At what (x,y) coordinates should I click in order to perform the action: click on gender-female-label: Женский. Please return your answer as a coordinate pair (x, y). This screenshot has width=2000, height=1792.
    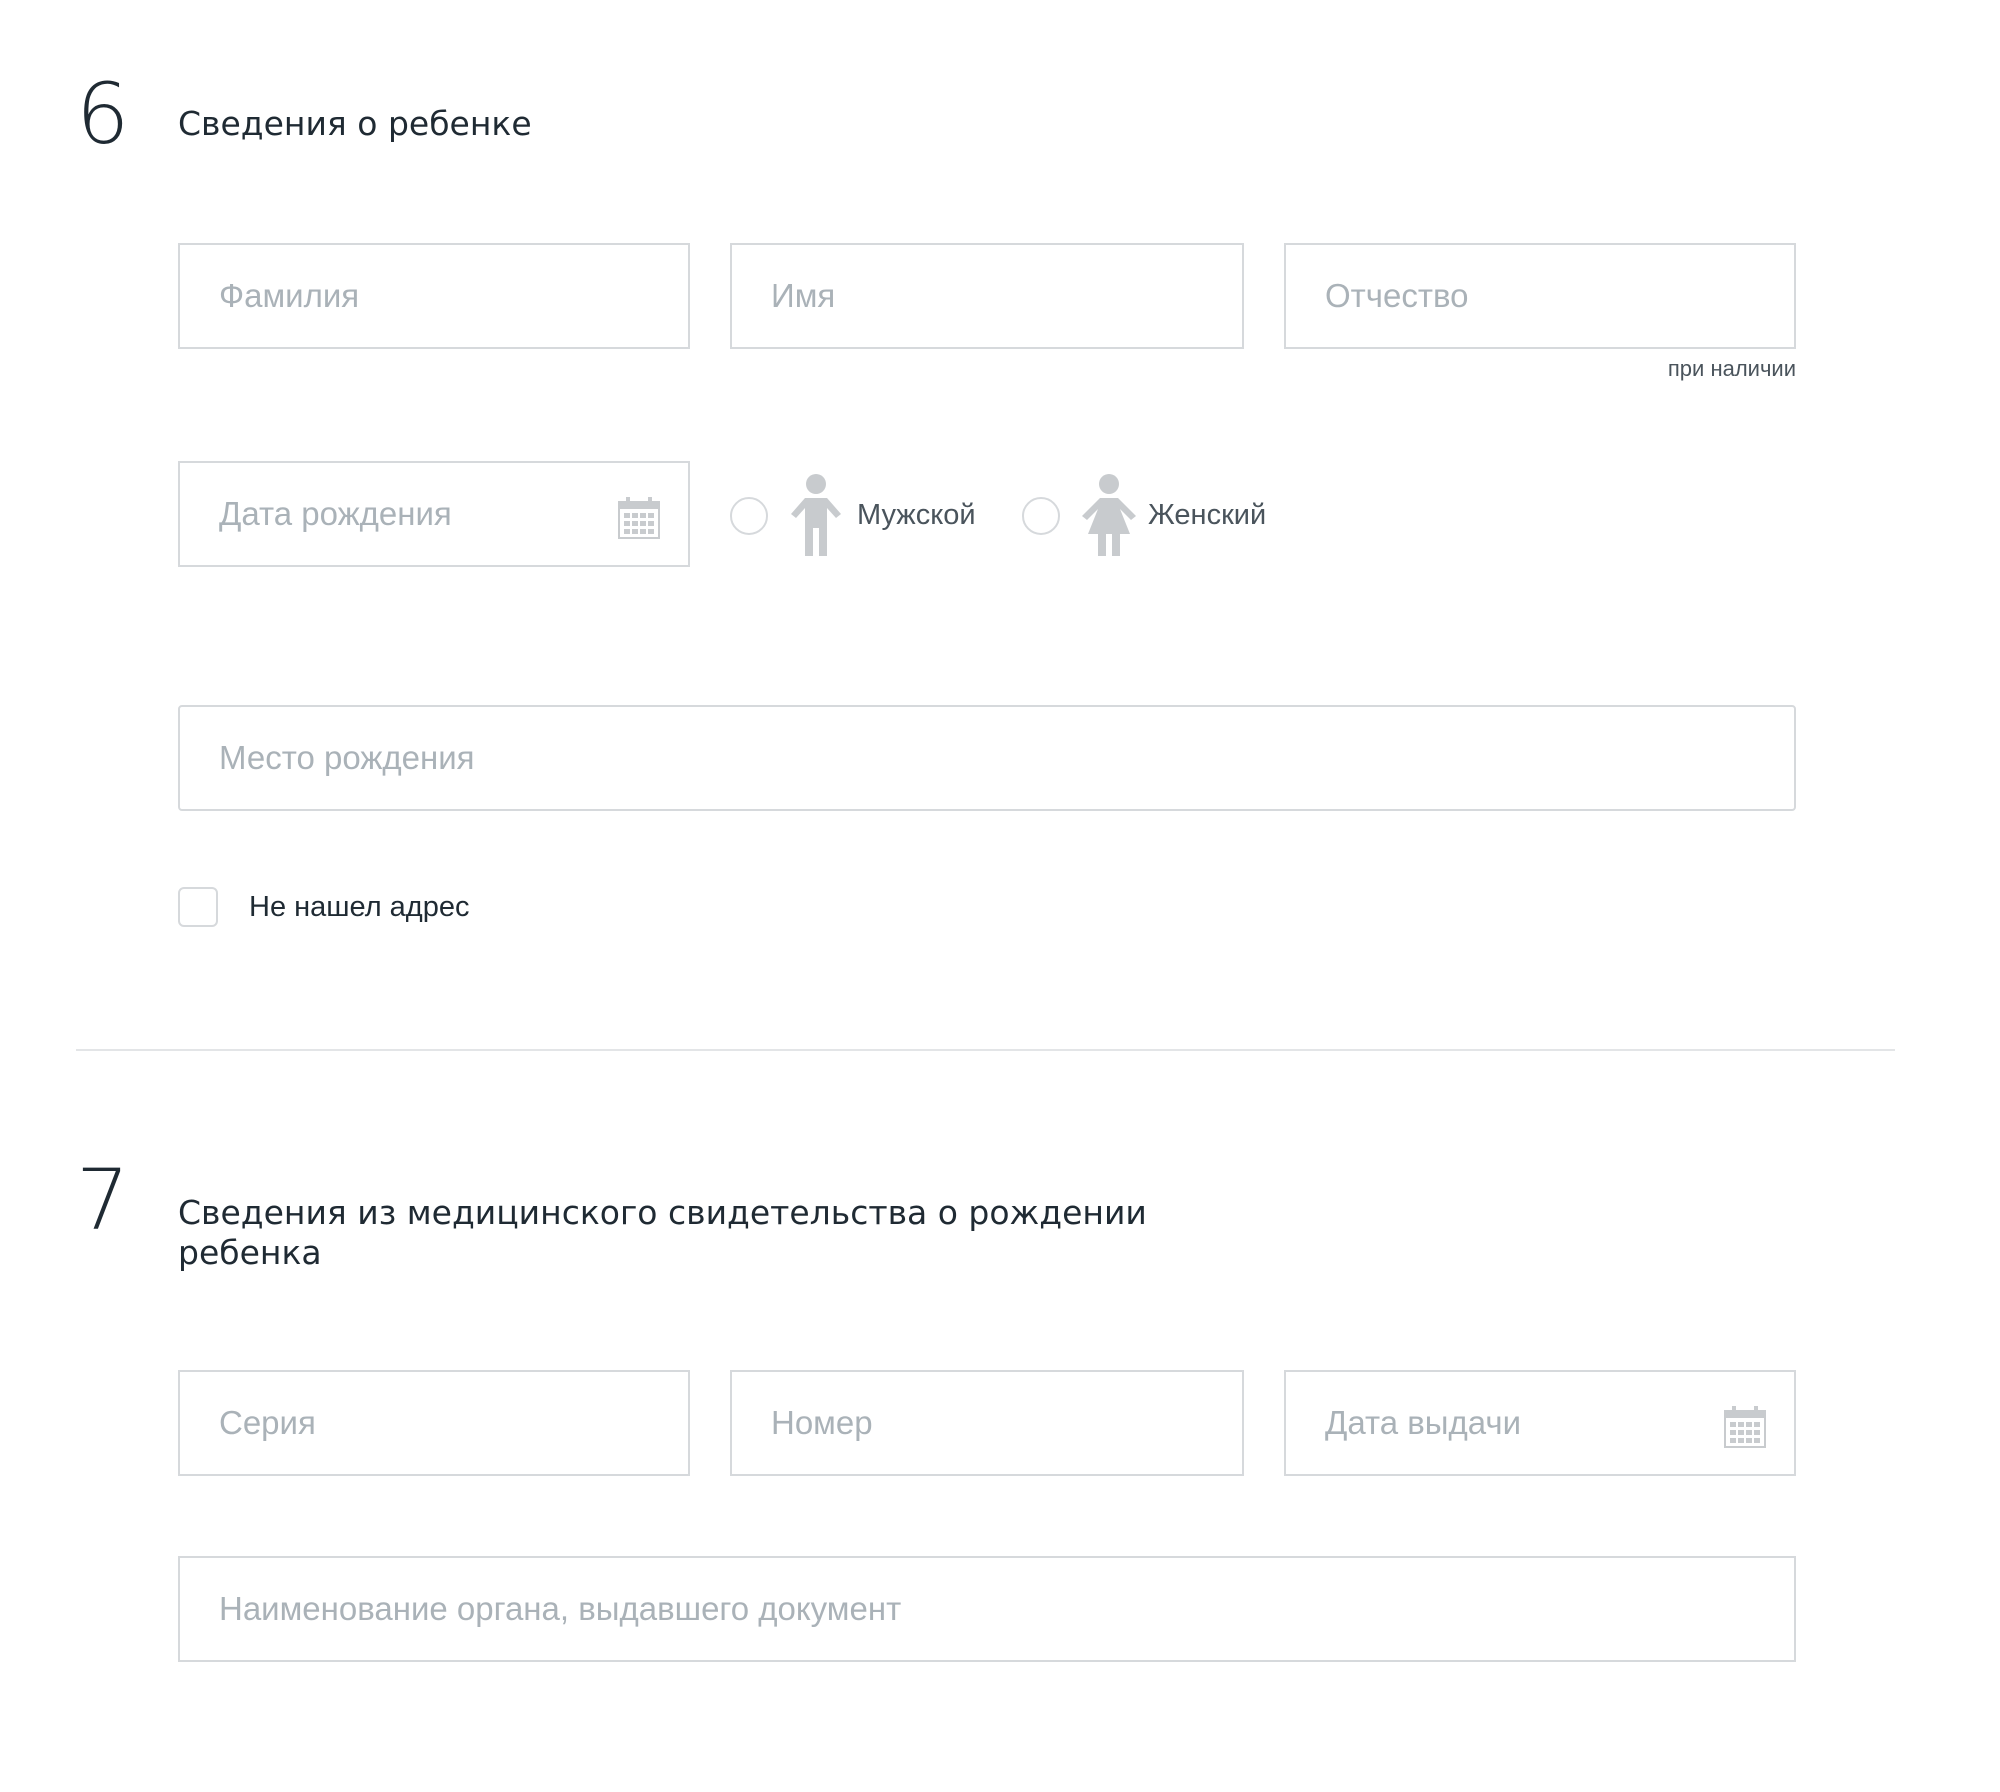
    Looking at the image, I should click on (1207, 515).